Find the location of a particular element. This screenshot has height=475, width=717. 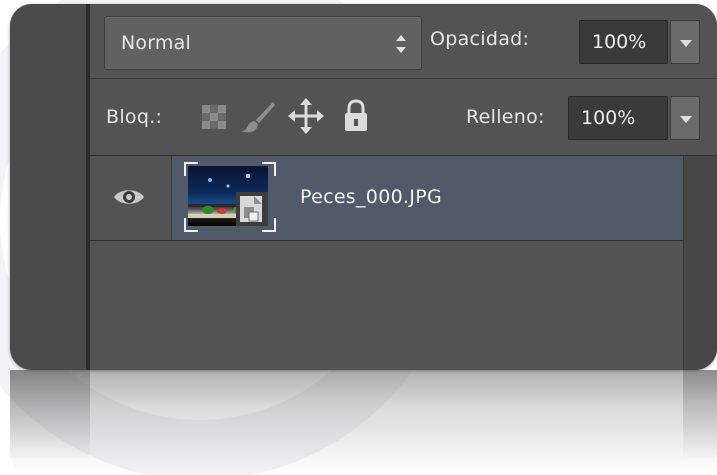

blend-mode-select: Normal is located at coordinates (263, 43).